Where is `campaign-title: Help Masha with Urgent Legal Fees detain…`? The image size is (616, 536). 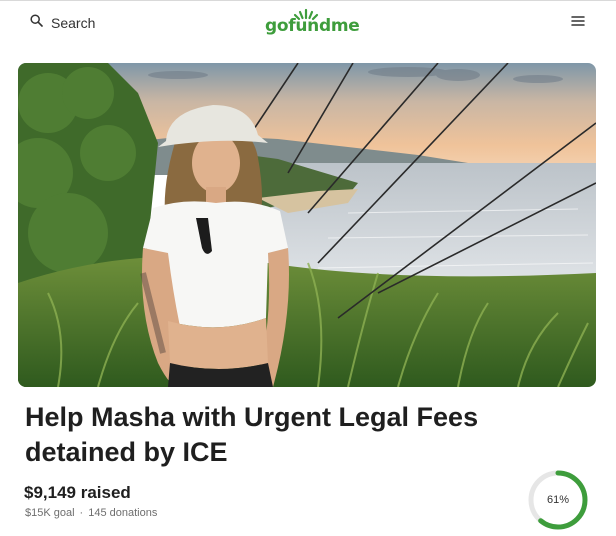 campaign-title: Help Masha with Urgent Legal Fees detain… is located at coordinates (252, 434).